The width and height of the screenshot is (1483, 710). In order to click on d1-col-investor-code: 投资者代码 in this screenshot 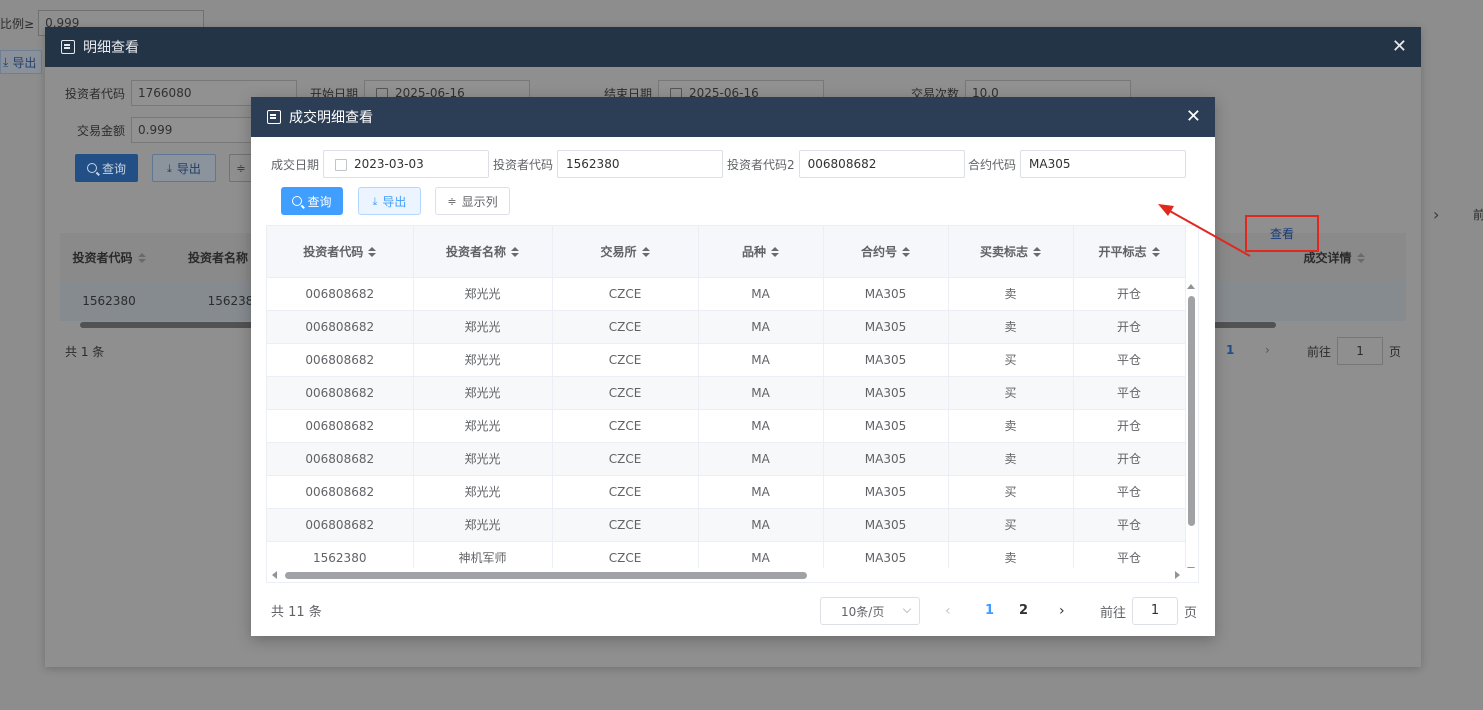, I will do `click(109, 257)`.